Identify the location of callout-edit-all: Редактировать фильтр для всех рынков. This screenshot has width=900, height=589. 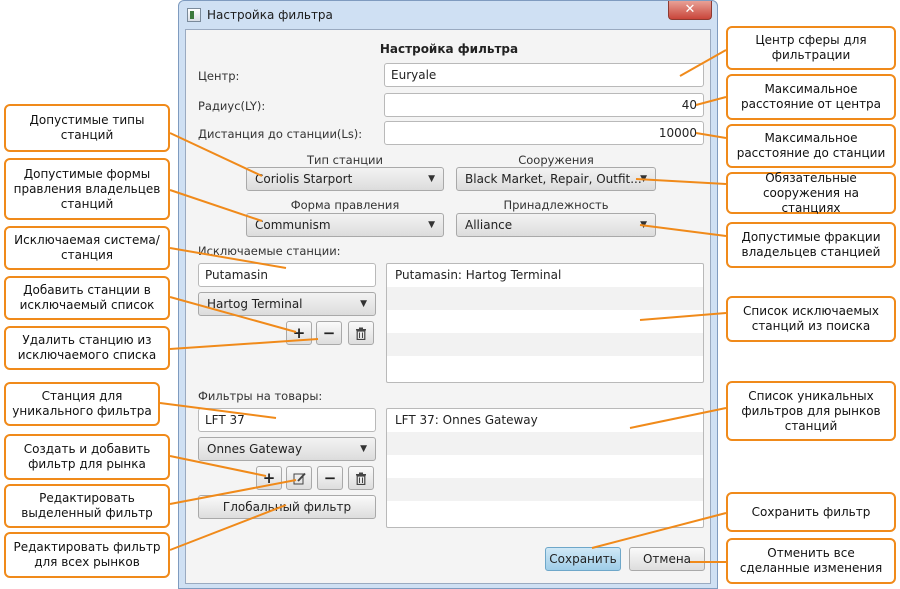
(87, 555).